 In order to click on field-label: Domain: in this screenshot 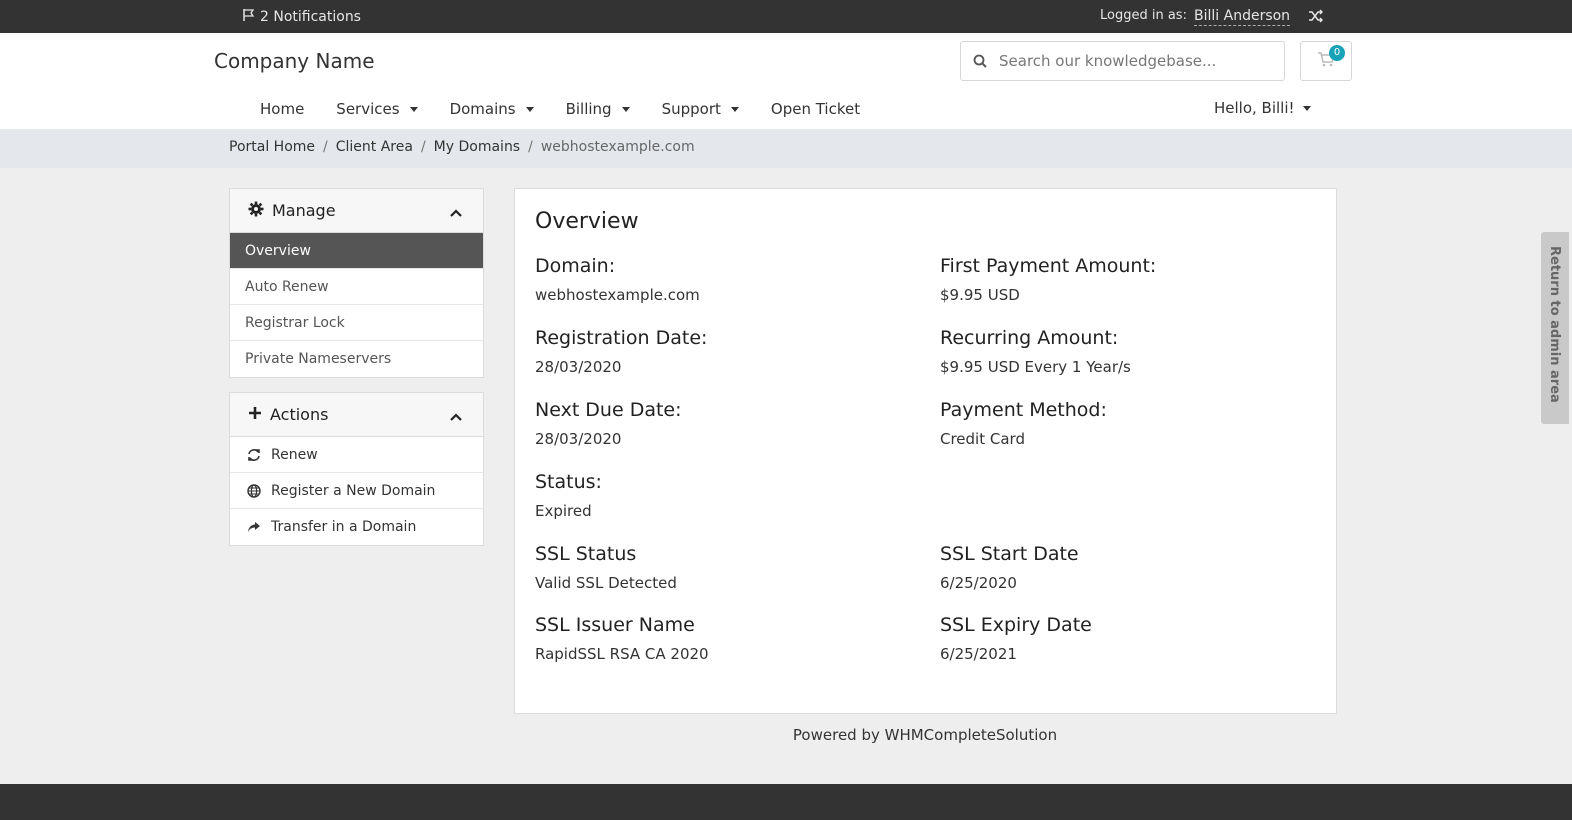, I will do `click(575, 266)`.